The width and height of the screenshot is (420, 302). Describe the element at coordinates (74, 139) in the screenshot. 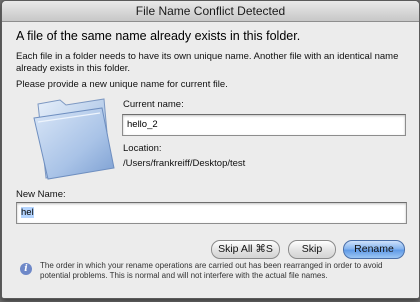

I see `folder-icon` at that location.